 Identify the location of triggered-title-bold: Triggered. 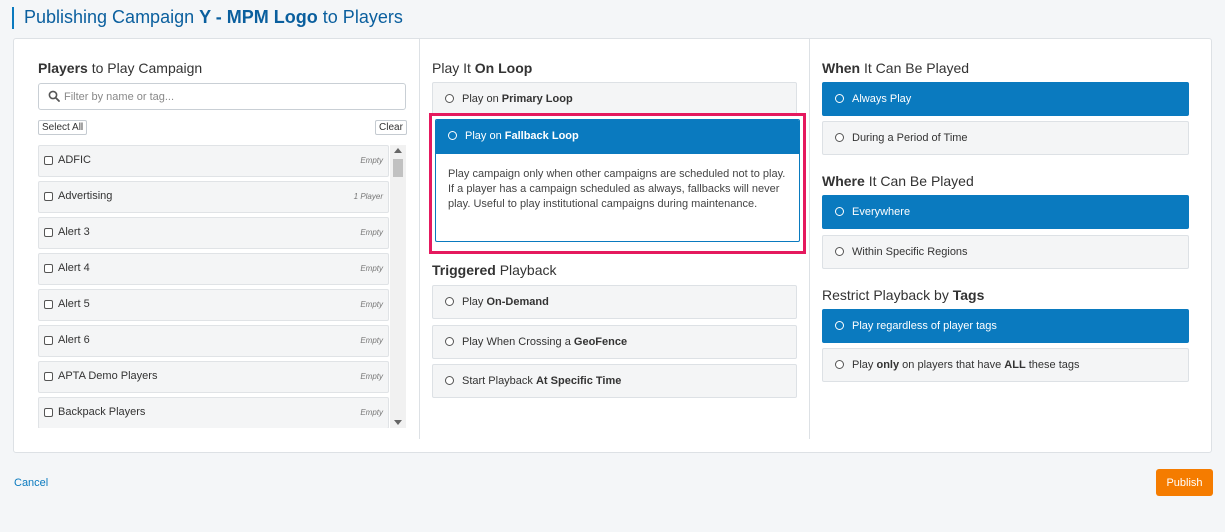
(464, 270).